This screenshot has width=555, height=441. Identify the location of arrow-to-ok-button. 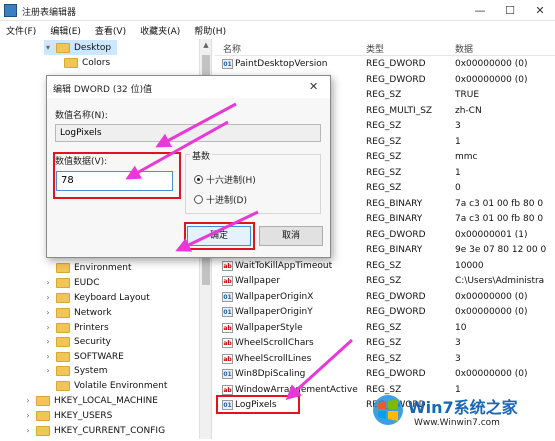
(217, 231).